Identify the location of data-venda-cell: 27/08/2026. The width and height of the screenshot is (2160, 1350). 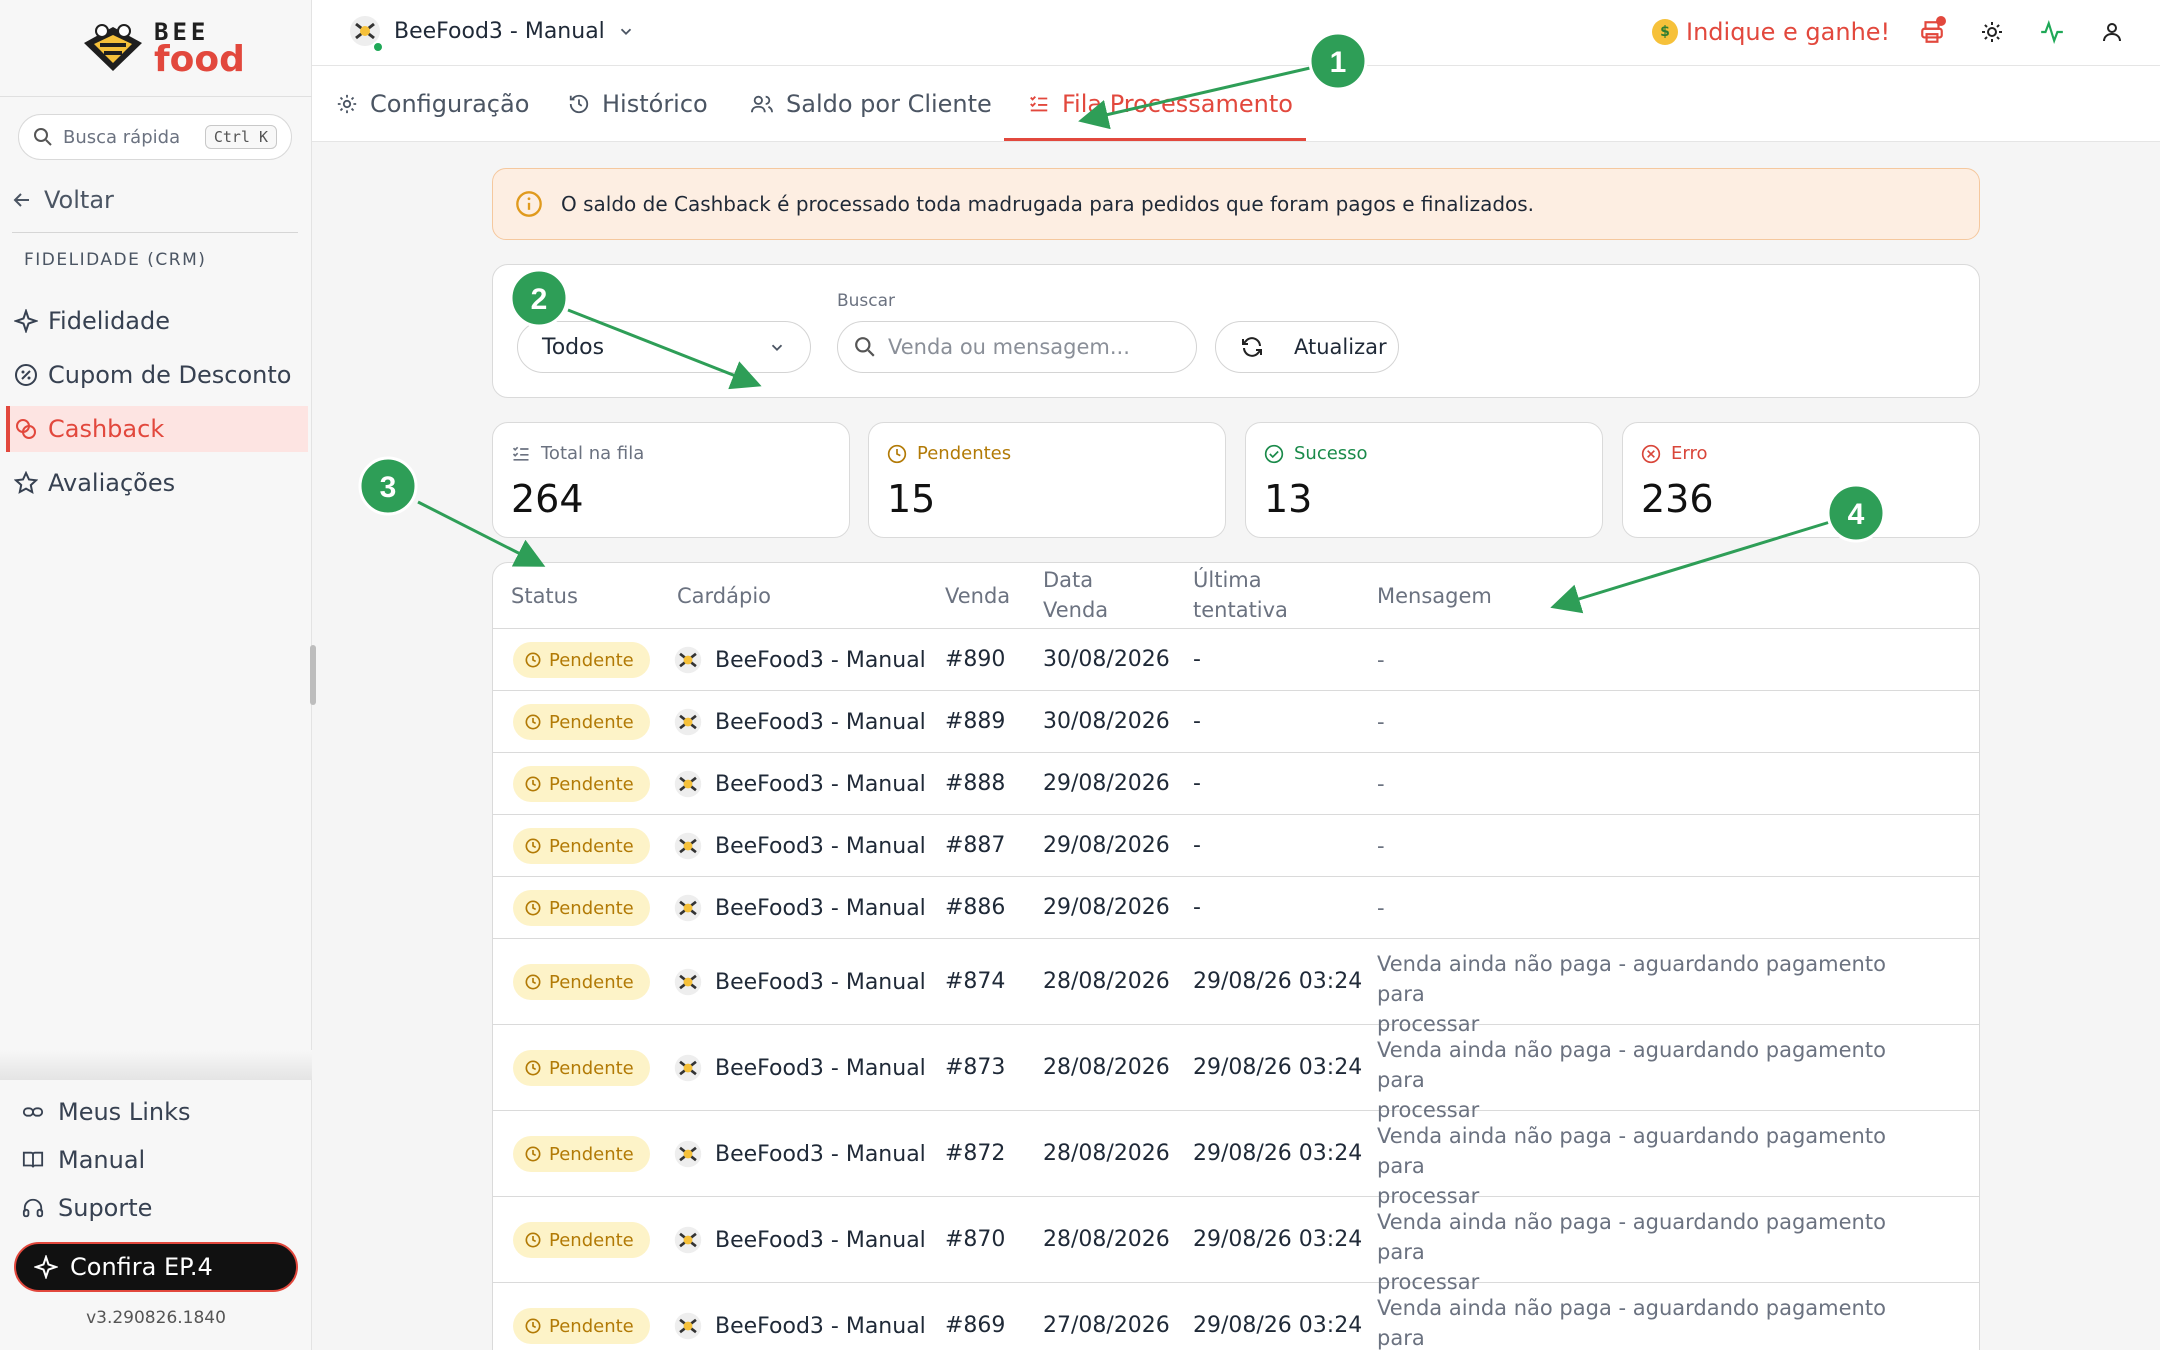
(1106, 1325).